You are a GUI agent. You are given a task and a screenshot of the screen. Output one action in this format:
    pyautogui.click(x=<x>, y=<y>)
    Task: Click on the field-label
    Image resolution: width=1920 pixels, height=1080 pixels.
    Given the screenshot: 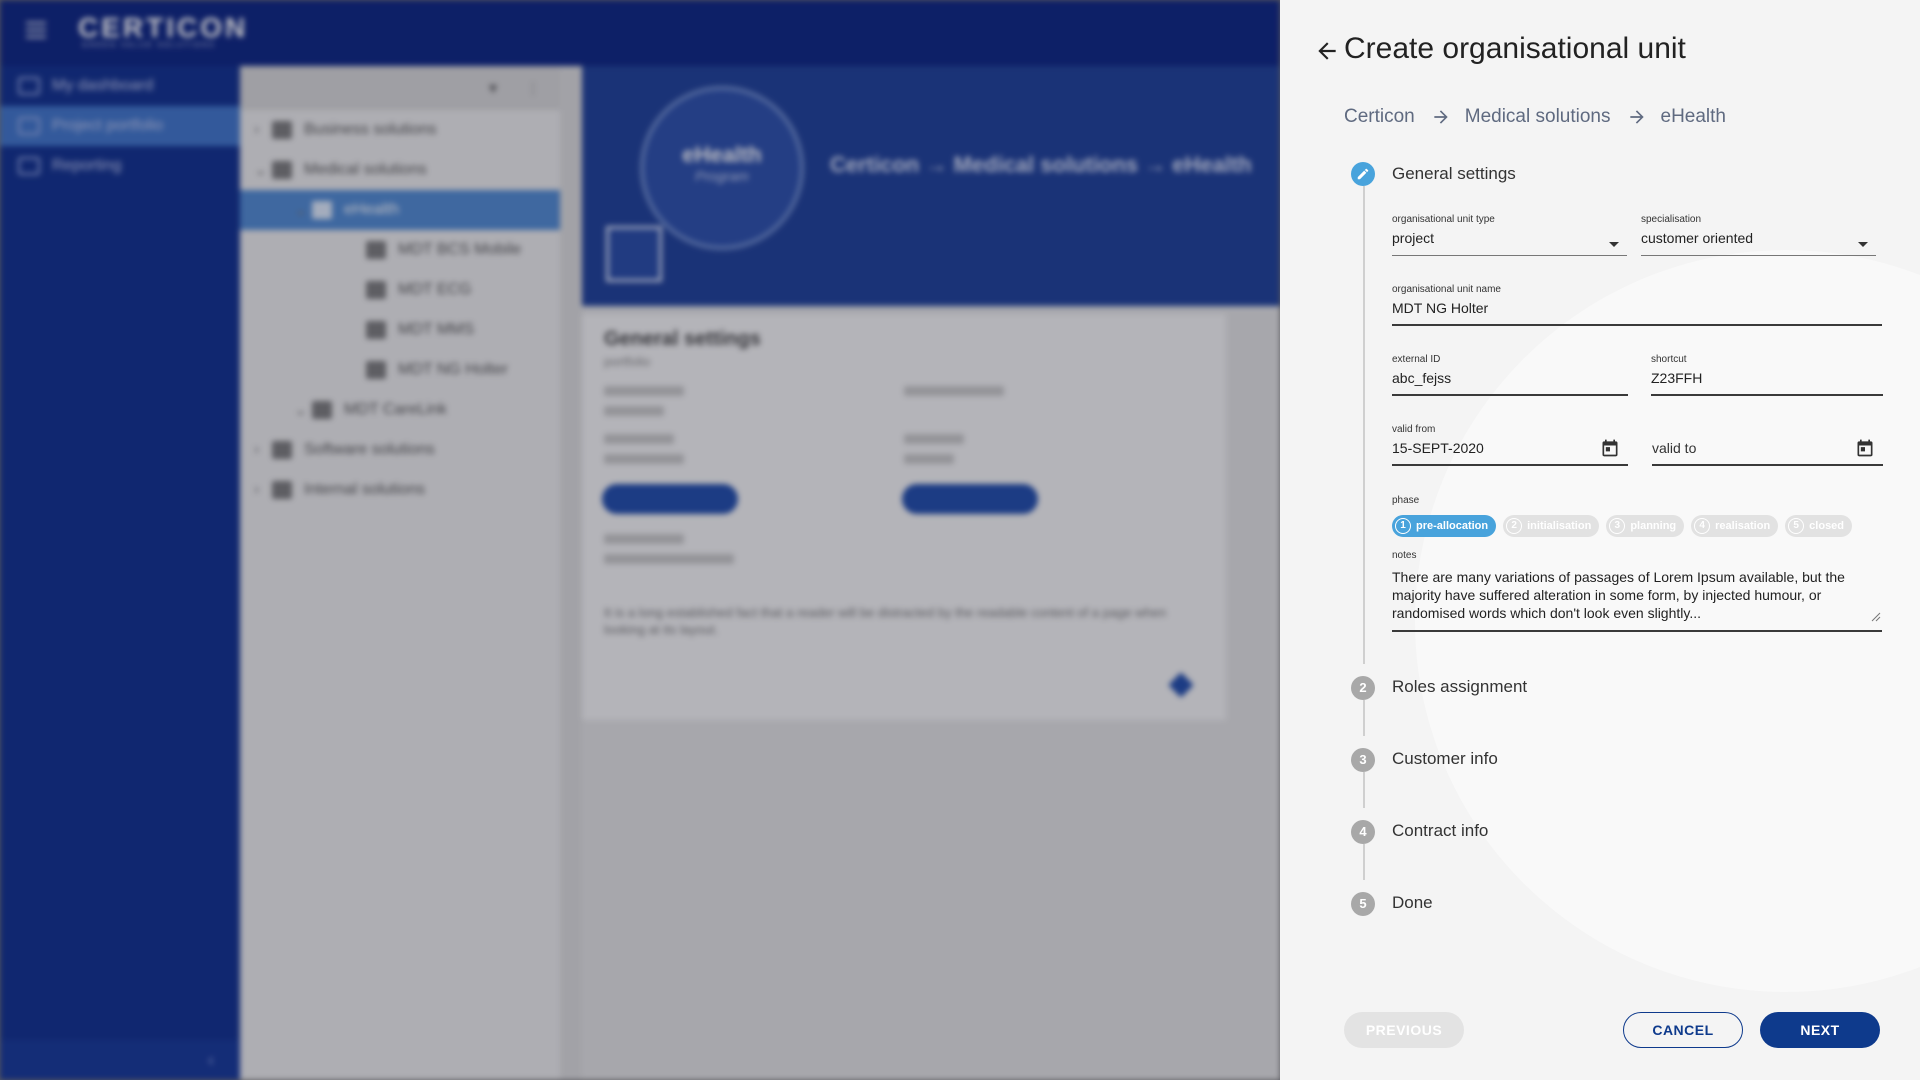 What is the action you would take?
    pyautogui.click(x=1767, y=431)
    